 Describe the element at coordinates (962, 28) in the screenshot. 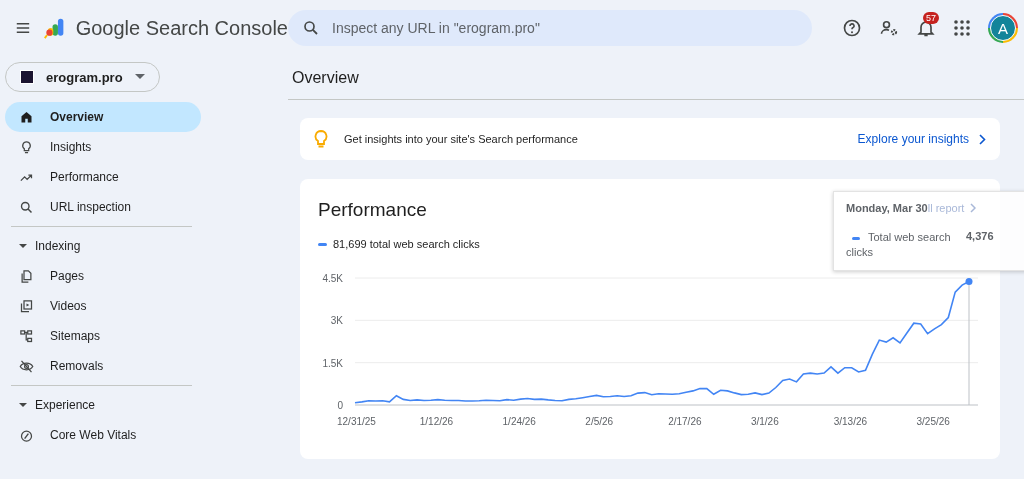

I see `apps-icon` at that location.